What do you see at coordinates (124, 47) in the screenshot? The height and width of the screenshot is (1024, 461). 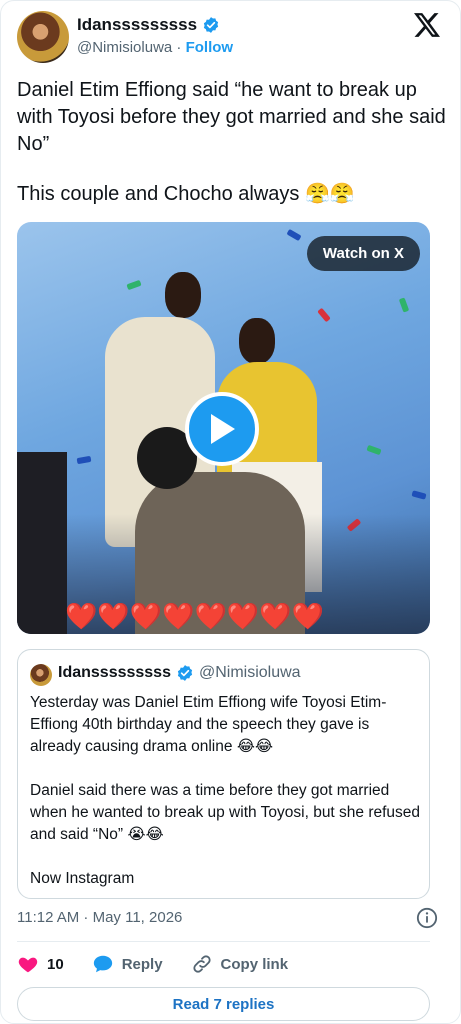 I see `author-handle: @Nimisioluwa` at bounding box center [124, 47].